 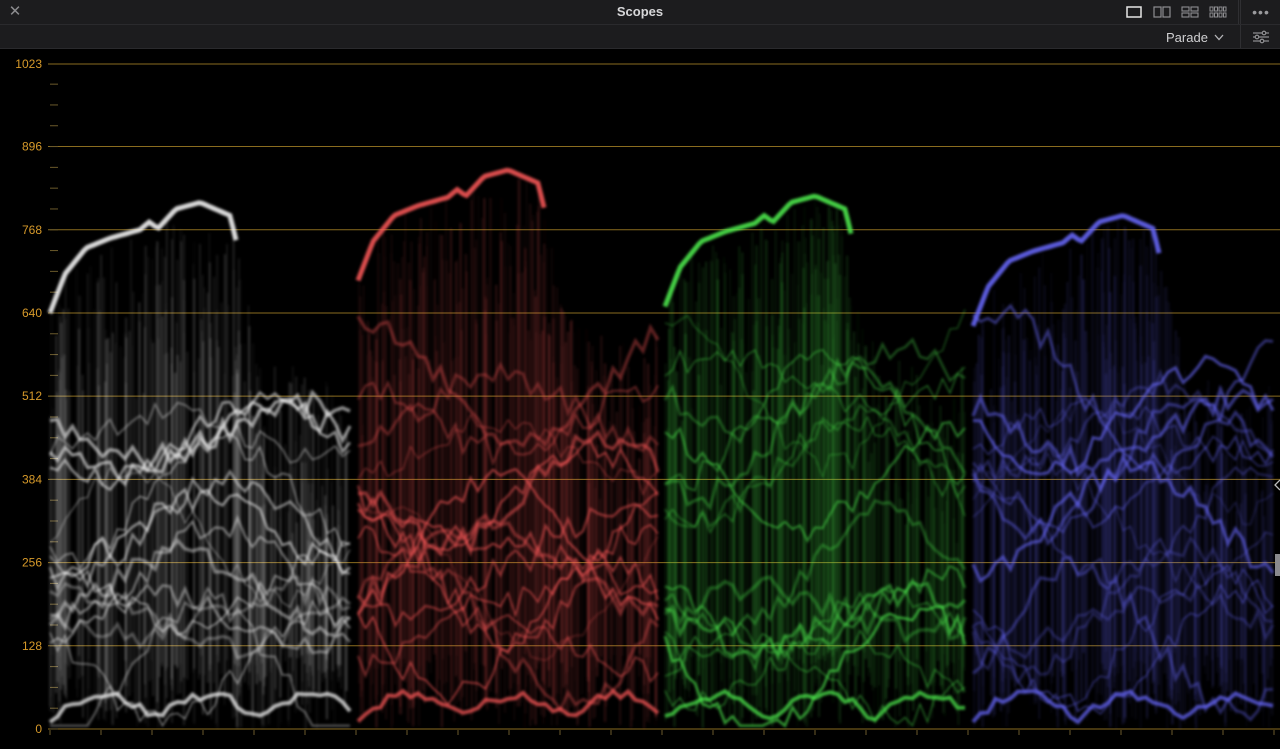 I want to click on divider, so click(x=1238, y=12).